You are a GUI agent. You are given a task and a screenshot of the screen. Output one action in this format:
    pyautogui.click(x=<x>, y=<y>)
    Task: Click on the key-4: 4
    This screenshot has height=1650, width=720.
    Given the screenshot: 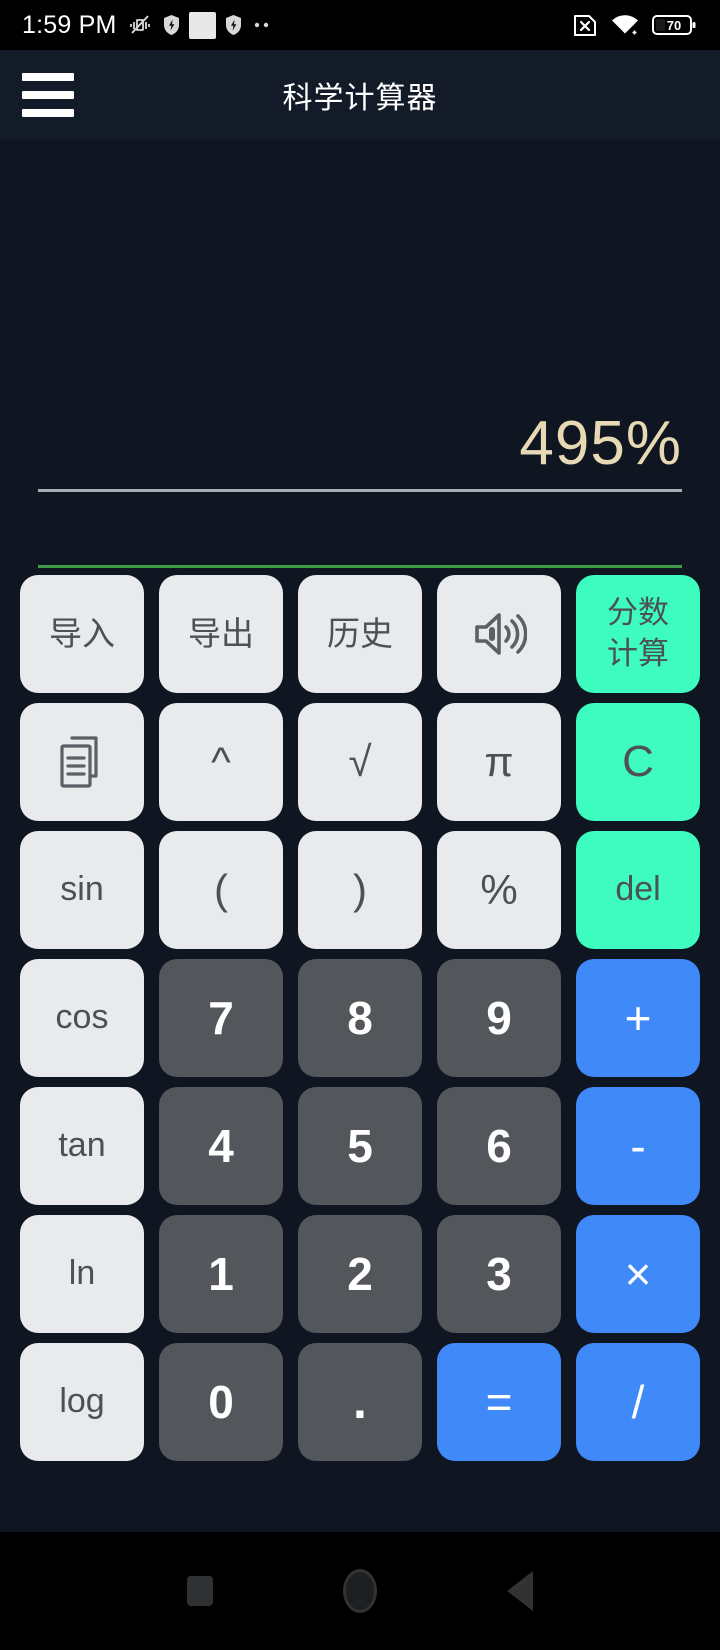 What is the action you would take?
    pyautogui.click(x=221, y=1146)
    